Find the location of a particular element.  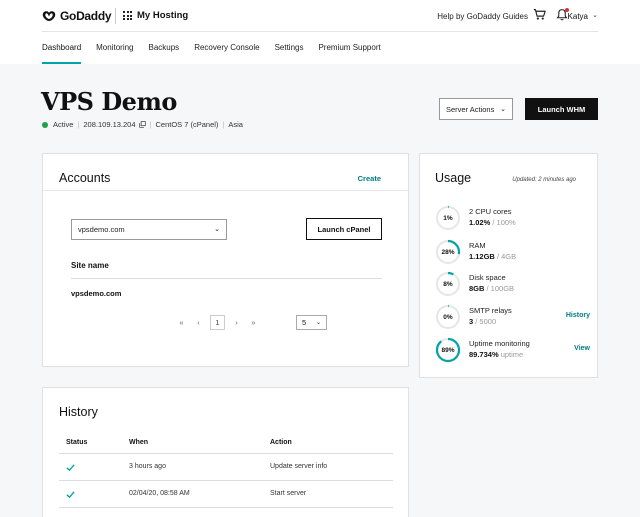

tab-dashboard: Dashboard is located at coordinates (62, 48).